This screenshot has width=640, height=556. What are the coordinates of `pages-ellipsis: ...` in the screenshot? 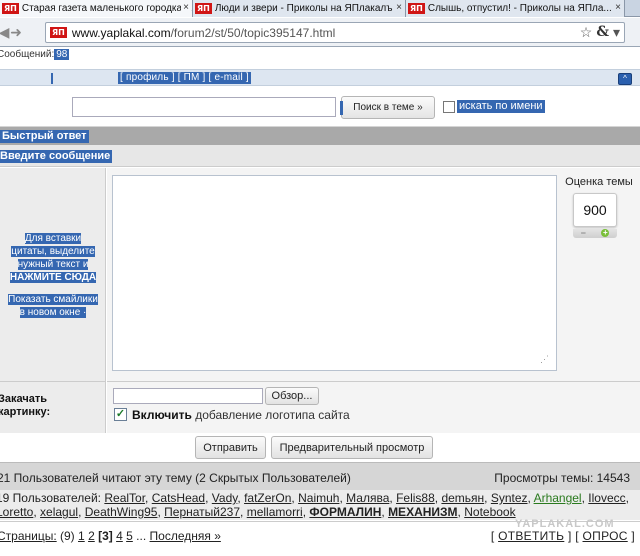 It's located at (141, 536).